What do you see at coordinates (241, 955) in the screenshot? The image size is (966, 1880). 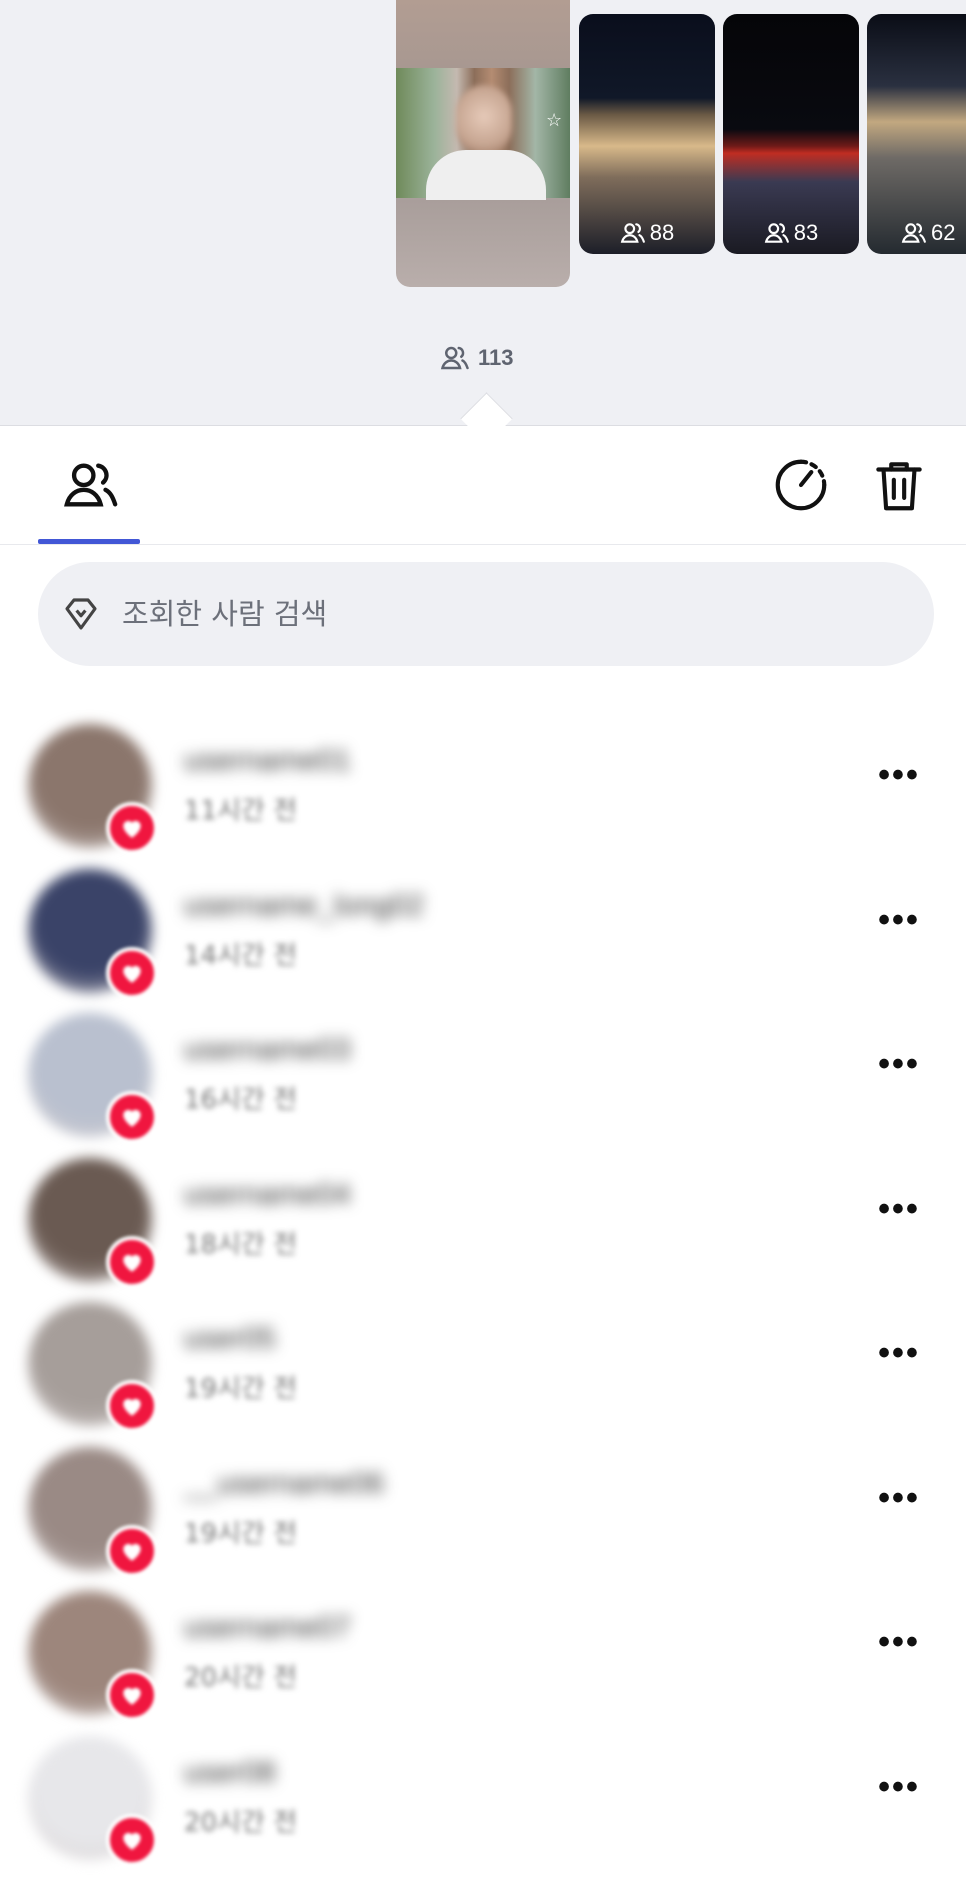 I see `viewed-time: 14시간 전` at bounding box center [241, 955].